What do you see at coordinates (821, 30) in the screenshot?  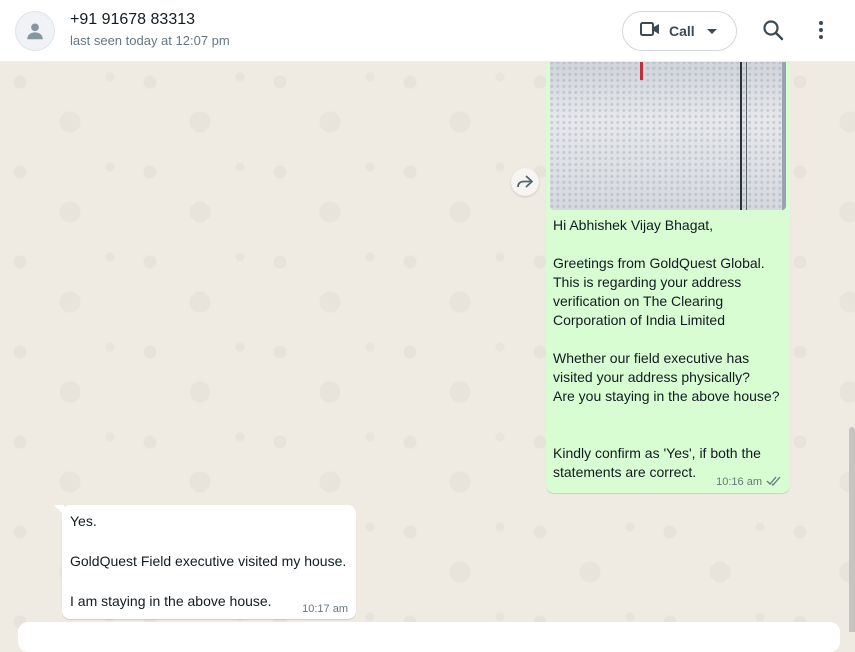 I see `kebab-menu-icon` at bounding box center [821, 30].